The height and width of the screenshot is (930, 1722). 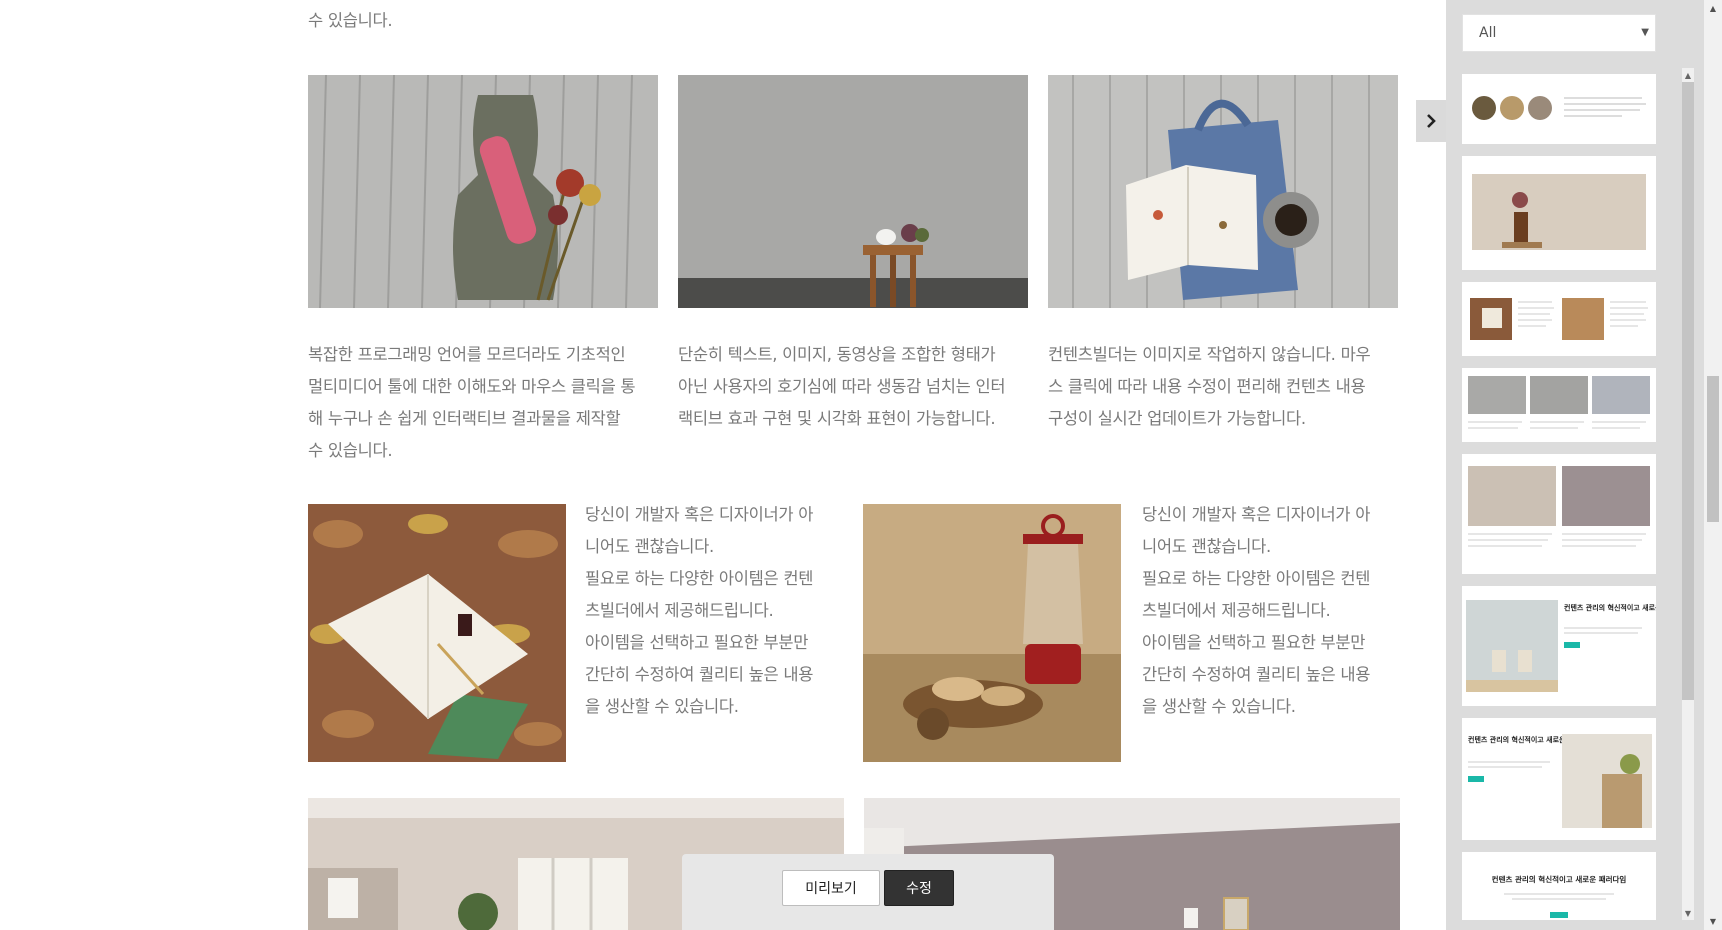 What do you see at coordinates (350, 20) in the screenshot?
I see `top-text: 수 있습니다.` at bounding box center [350, 20].